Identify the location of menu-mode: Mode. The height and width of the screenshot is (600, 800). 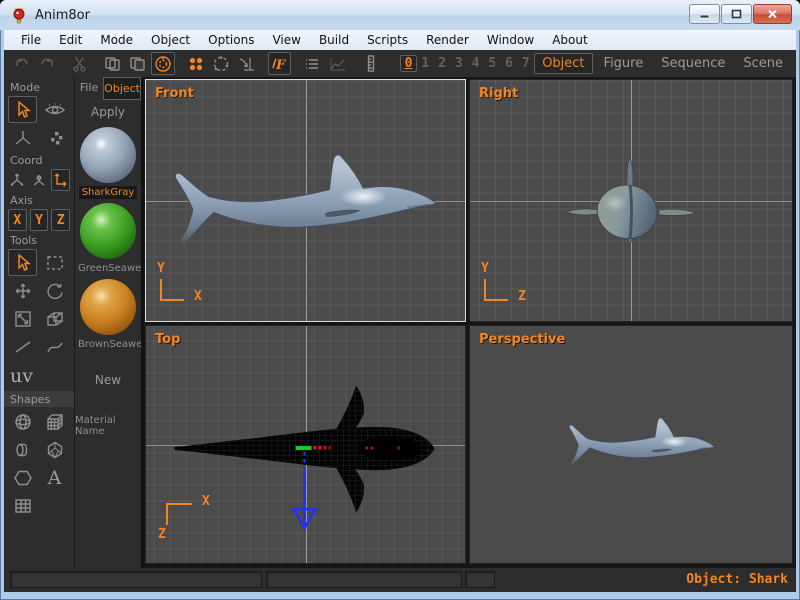
(116, 40).